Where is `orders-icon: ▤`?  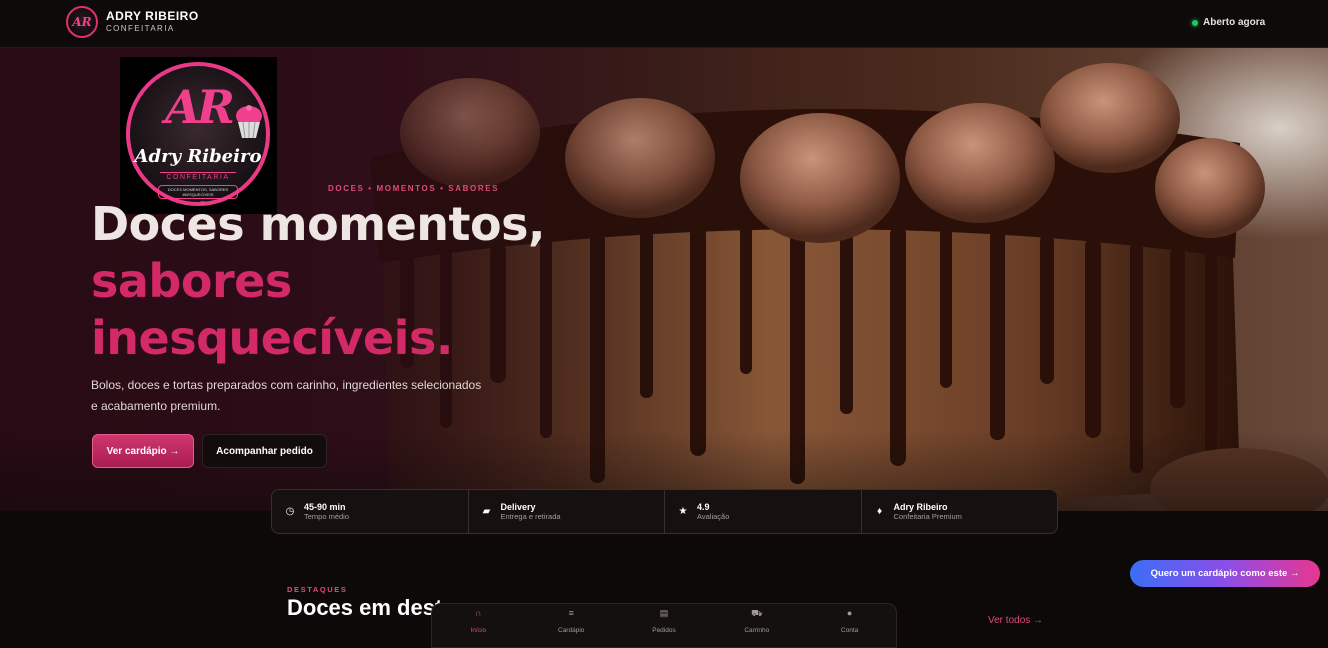
orders-icon: ▤ is located at coordinates (664, 613).